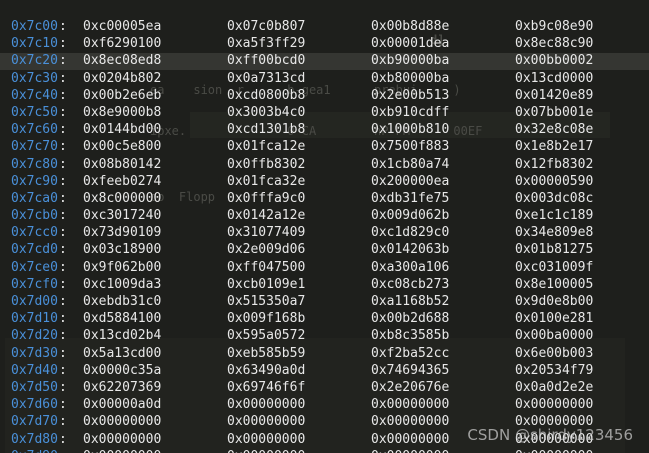 The width and height of the screenshot is (649, 453). What do you see at coordinates (554, 233) in the screenshot?
I see `memory-word: 0x34e809e8` at bounding box center [554, 233].